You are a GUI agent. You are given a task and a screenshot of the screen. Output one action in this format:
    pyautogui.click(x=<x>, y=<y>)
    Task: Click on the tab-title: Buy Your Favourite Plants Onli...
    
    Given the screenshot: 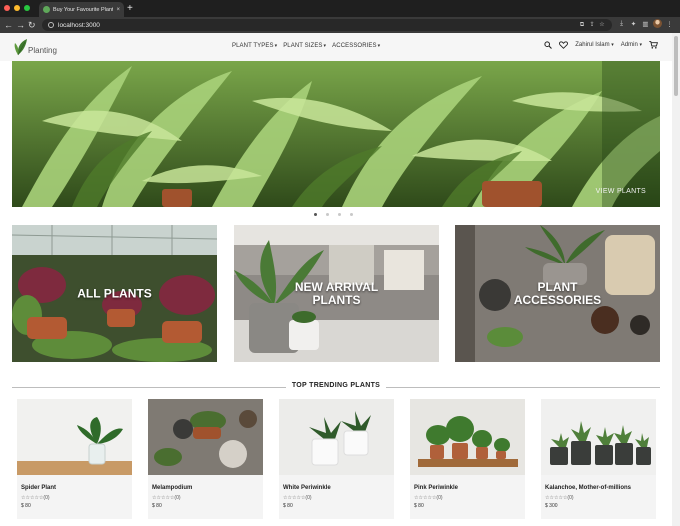 What is the action you would take?
    pyautogui.click(x=83, y=9)
    